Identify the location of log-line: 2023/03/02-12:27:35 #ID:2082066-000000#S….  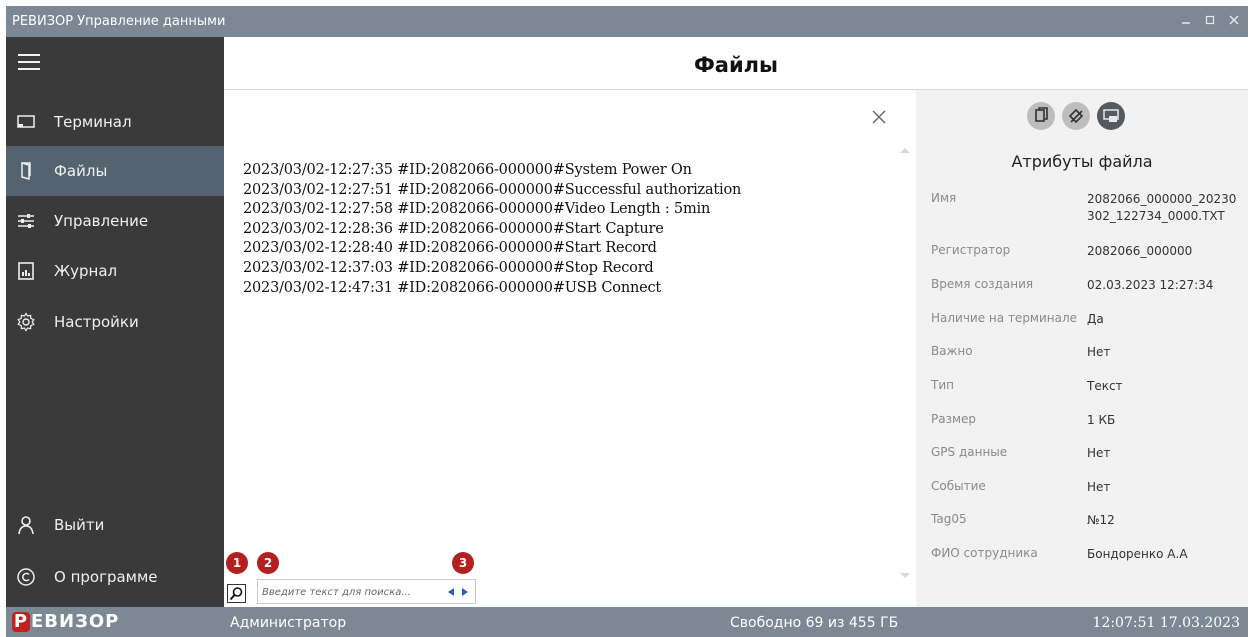
(467, 170).